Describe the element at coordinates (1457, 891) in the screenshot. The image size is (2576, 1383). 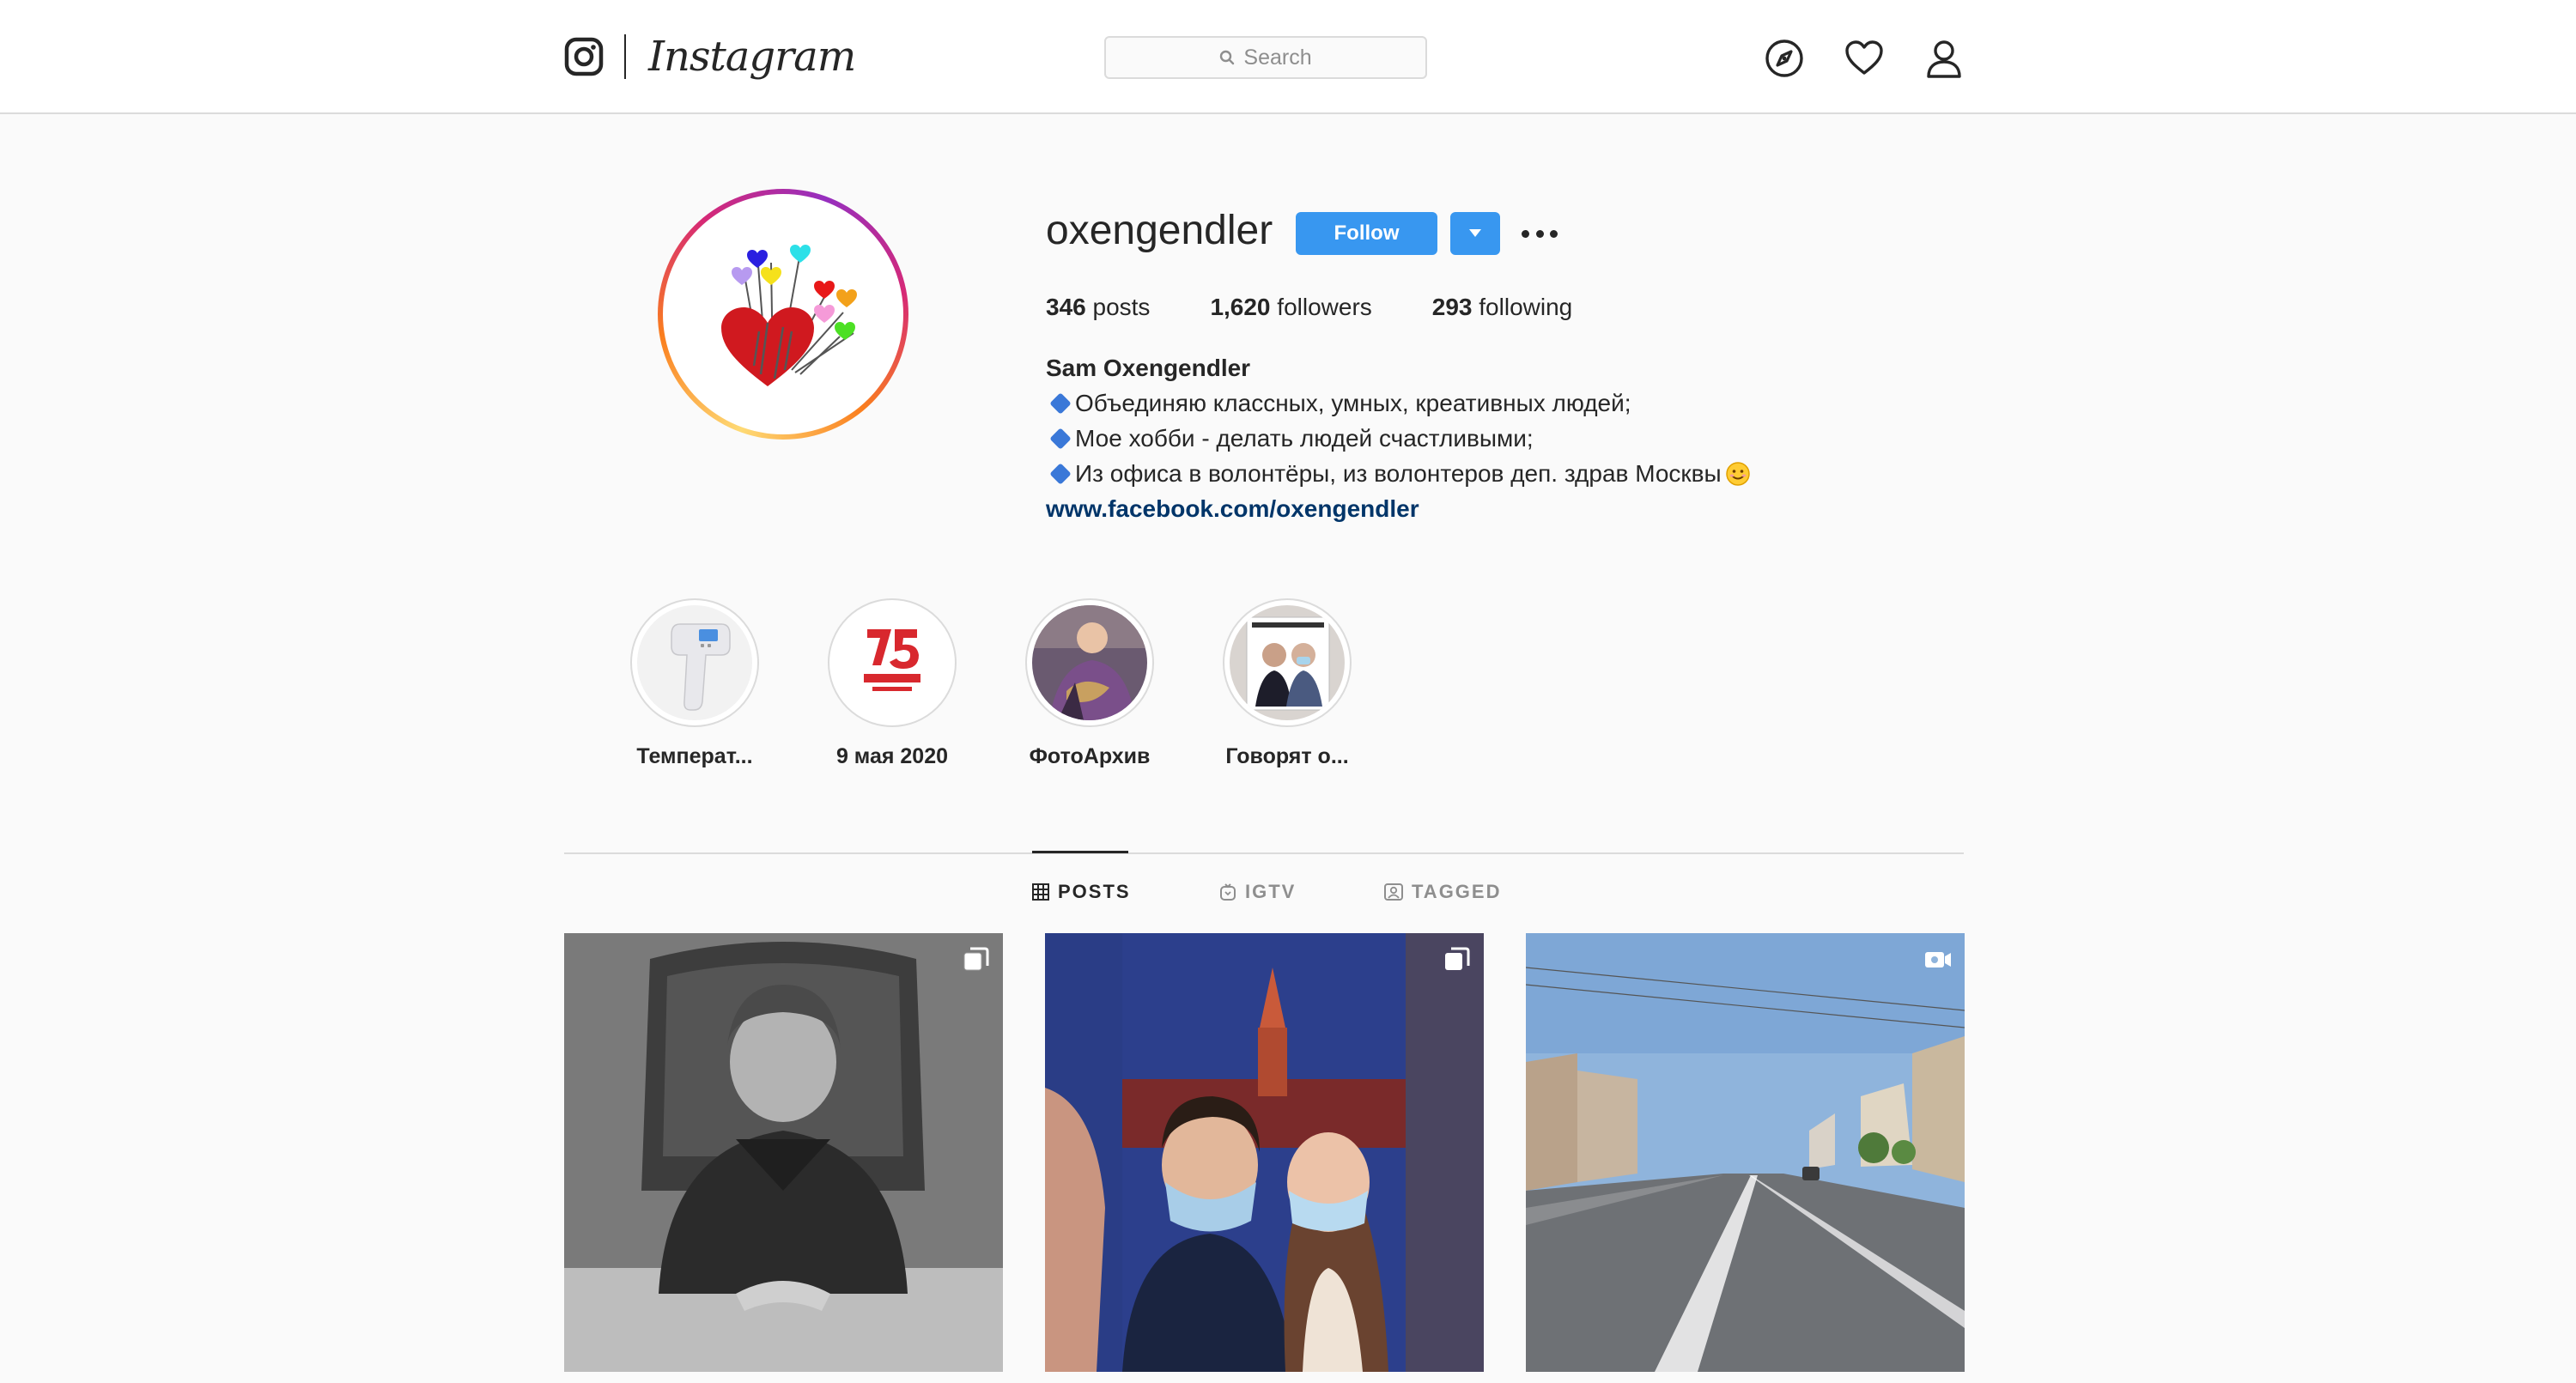
I see `tab-label: TAGGED` at that location.